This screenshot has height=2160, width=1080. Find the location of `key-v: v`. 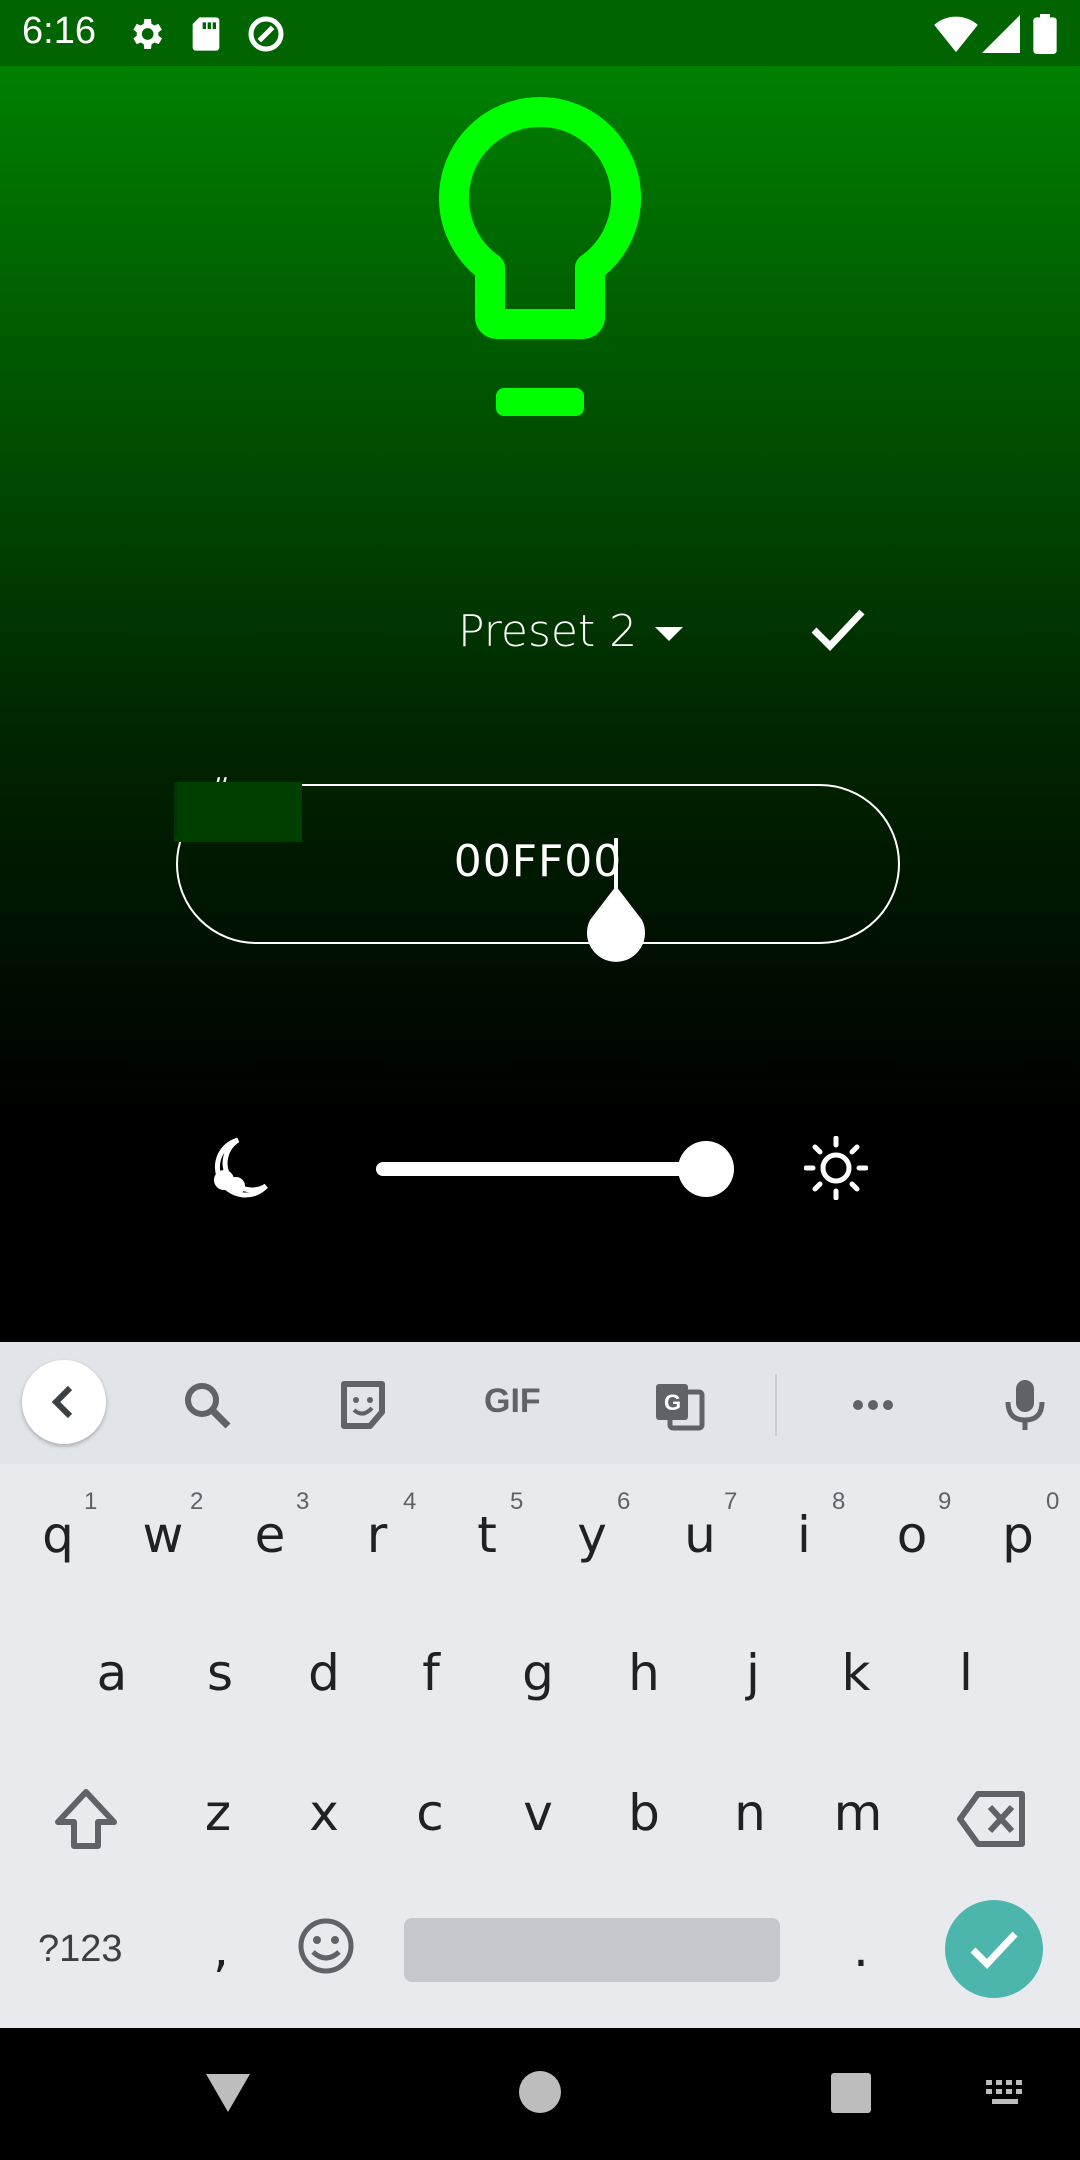

key-v: v is located at coordinates (538, 1813).